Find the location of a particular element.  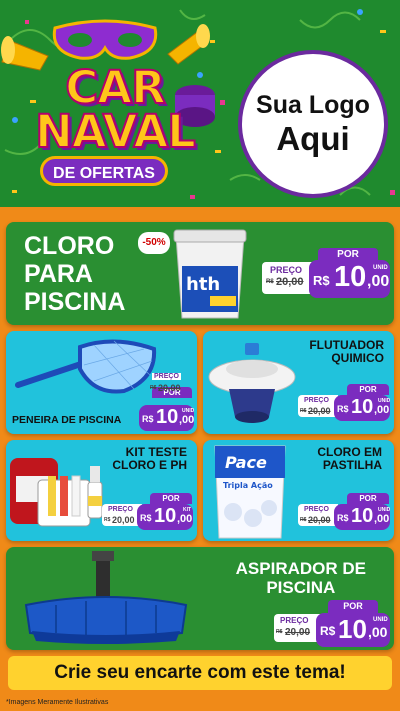

chlorine-tablet-bag-image: Pace Tripla Ação is located at coordinates (250, 492).